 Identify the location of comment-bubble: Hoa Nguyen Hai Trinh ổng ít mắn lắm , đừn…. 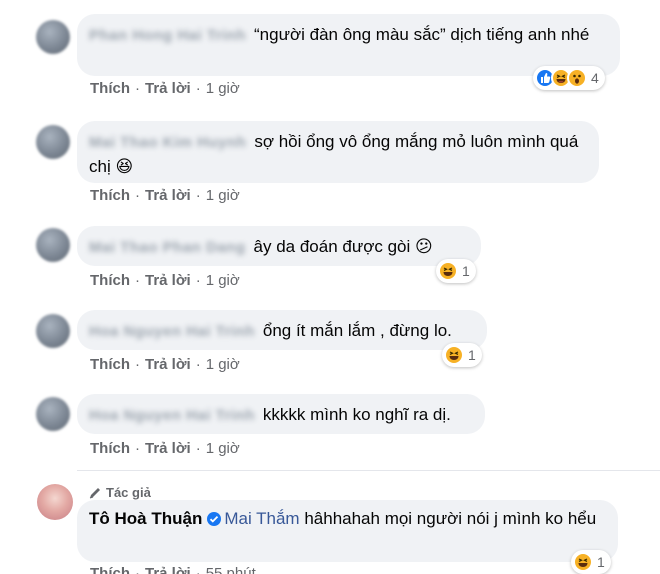
(282, 330).